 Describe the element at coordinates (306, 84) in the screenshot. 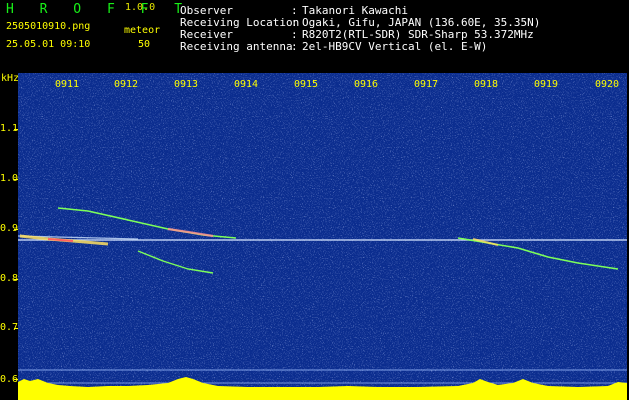

I see `time-tick-label: 0915` at that location.